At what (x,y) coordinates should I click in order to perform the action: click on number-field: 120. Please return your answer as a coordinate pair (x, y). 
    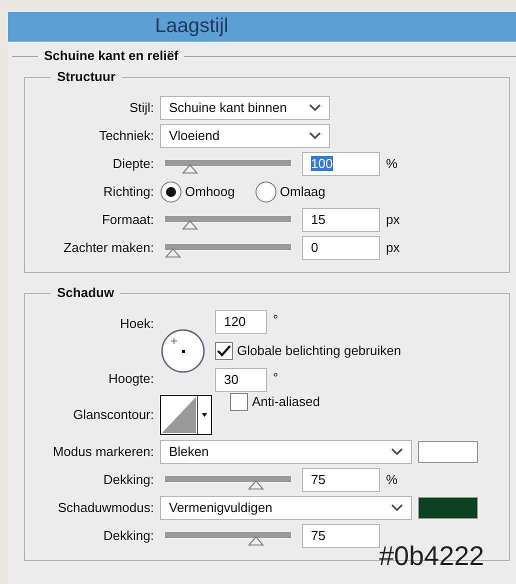
    Looking at the image, I should click on (241, 322).